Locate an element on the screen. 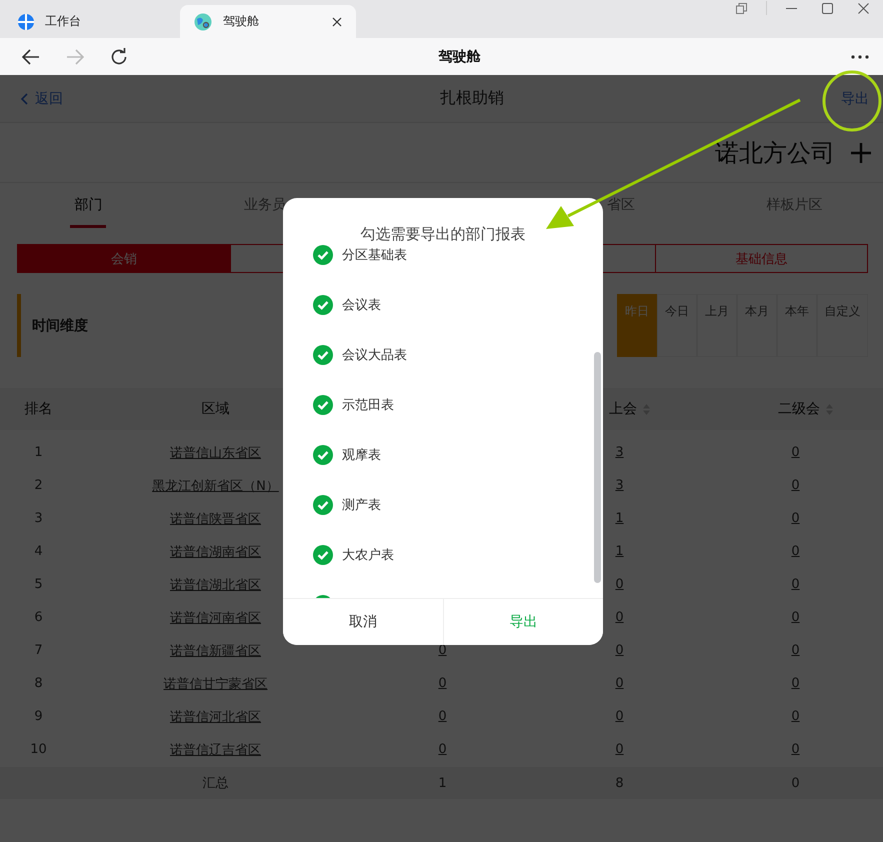 The height and width of the screenshot is (842, 883). table-link: 黑龙江创新省区（N） is located at coordinates (215, 485).